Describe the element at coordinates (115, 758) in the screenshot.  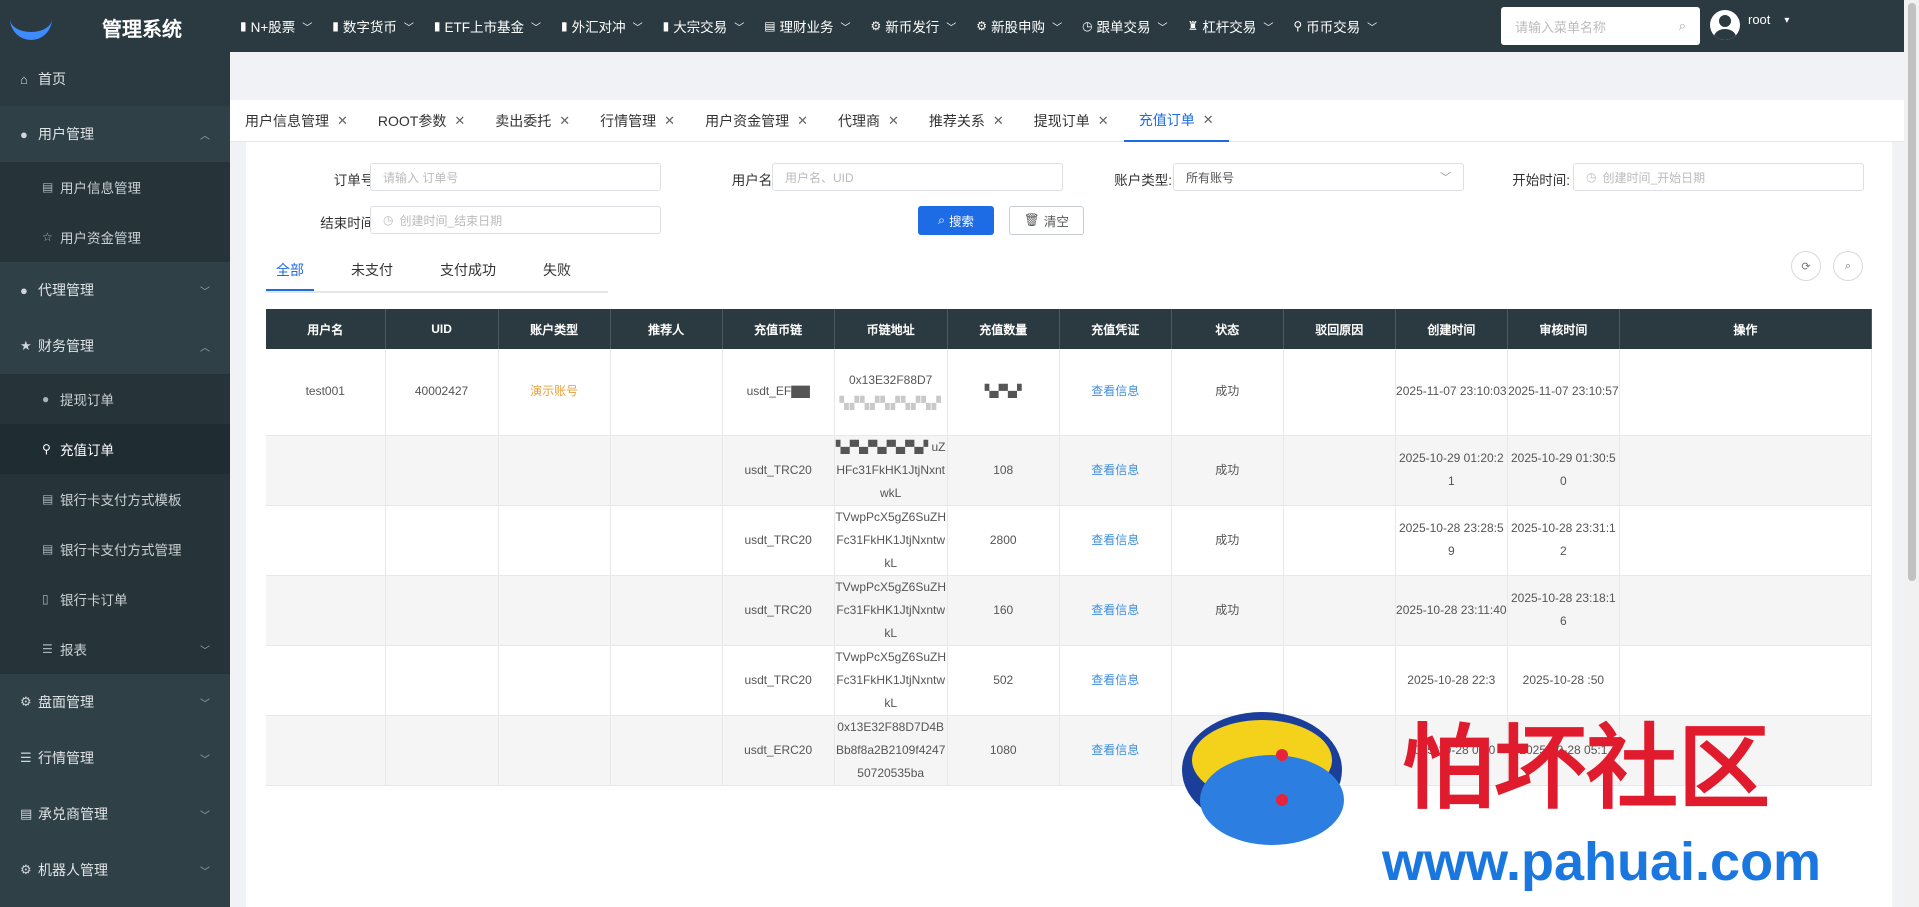
I see `sidebar-item-quote-mgmt: ☰ 行情管理 ﹀` at that location.